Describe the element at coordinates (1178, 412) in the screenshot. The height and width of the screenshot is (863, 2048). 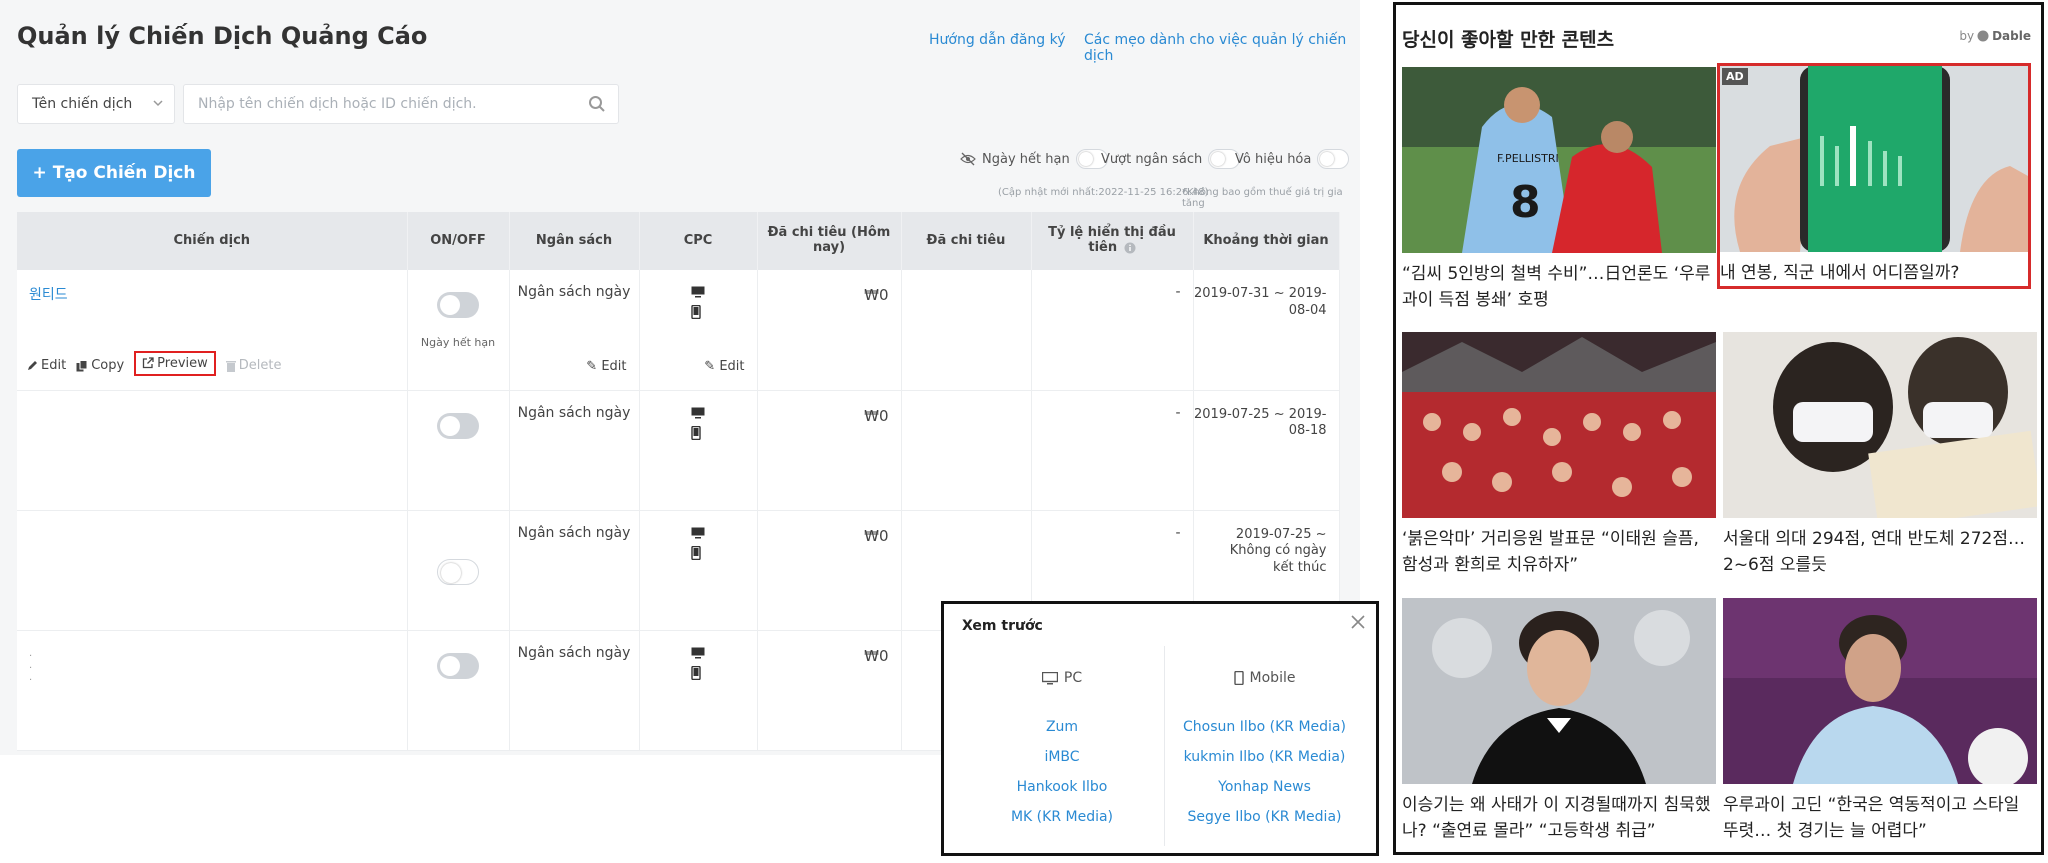
I see `first-impression-rate: -` at that location.